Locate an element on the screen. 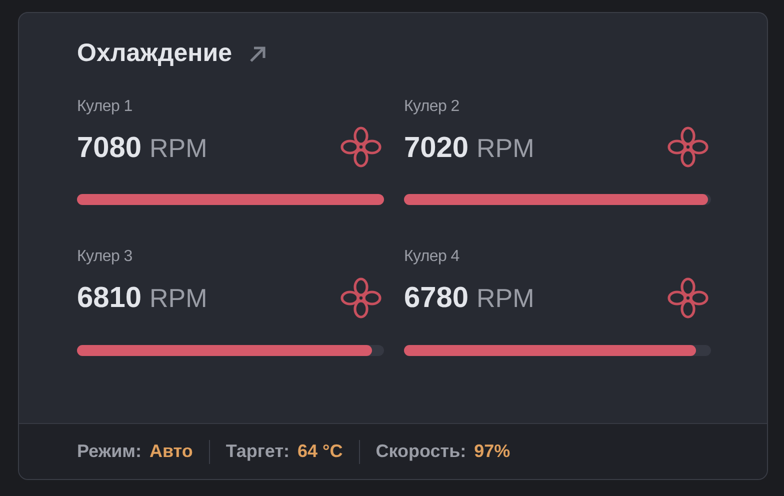 The height and width of the screenshot is (496, 784). rpm-value: 7020 is located at coordinates (436, 148).